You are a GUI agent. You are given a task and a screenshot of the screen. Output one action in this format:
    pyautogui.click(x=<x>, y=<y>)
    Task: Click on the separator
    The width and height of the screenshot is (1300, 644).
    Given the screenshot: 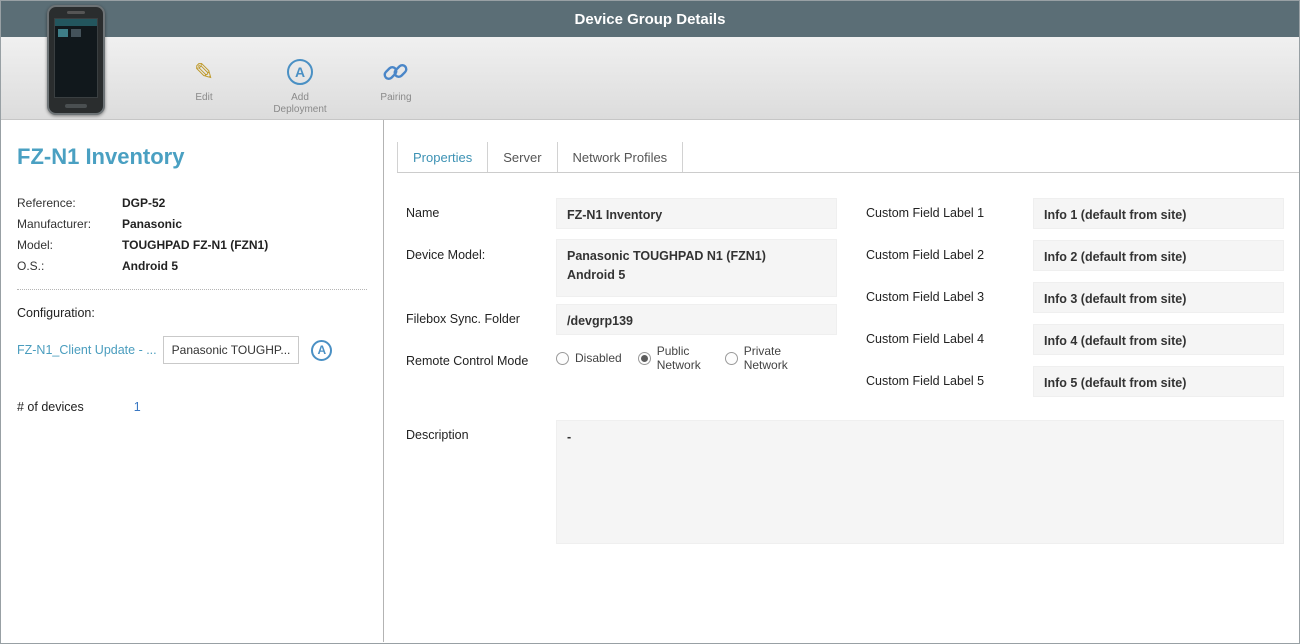 What is the action you would take?
    pyautogui.click(x=192, y=289)
    